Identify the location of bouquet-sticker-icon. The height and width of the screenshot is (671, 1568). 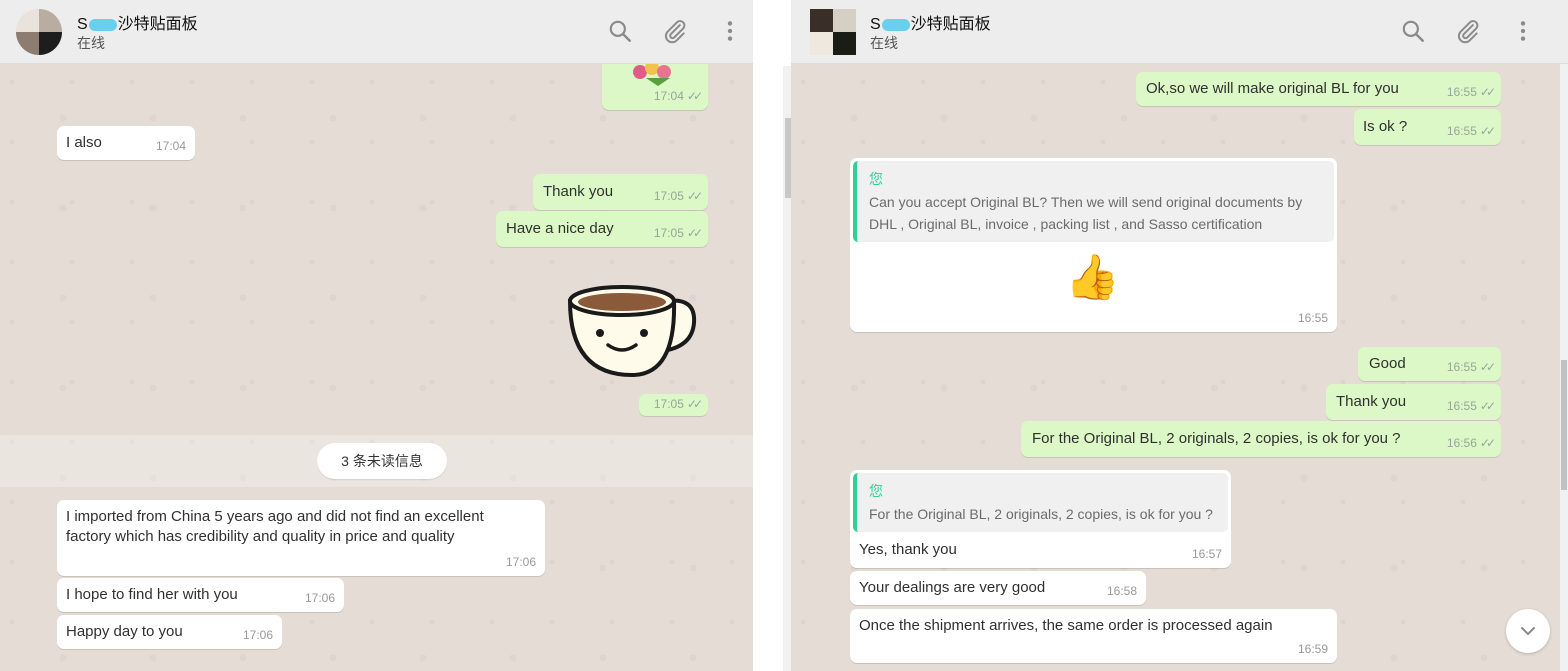
(652, 75).